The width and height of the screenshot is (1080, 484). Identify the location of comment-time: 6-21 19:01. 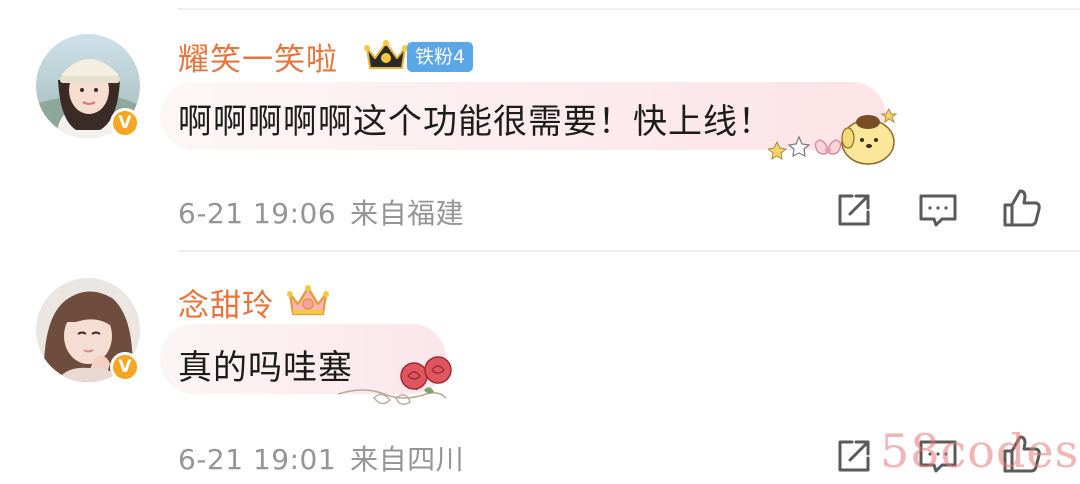
(257, 459).